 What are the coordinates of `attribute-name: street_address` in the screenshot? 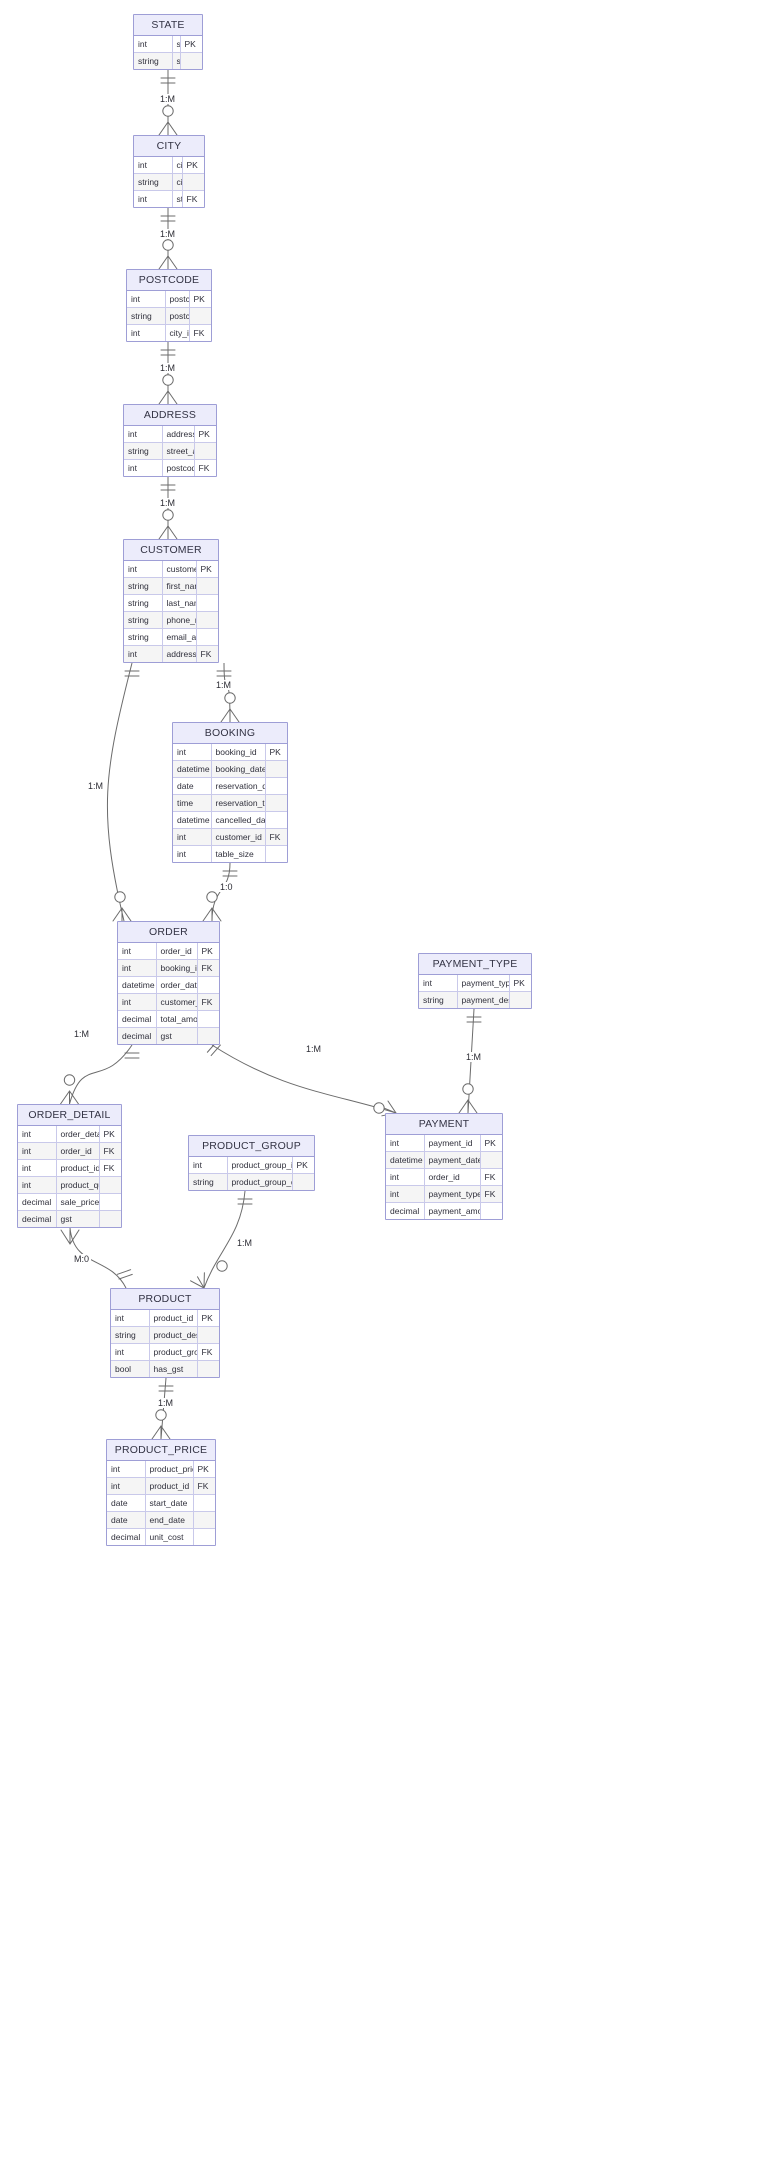 It's located at (178, 451).